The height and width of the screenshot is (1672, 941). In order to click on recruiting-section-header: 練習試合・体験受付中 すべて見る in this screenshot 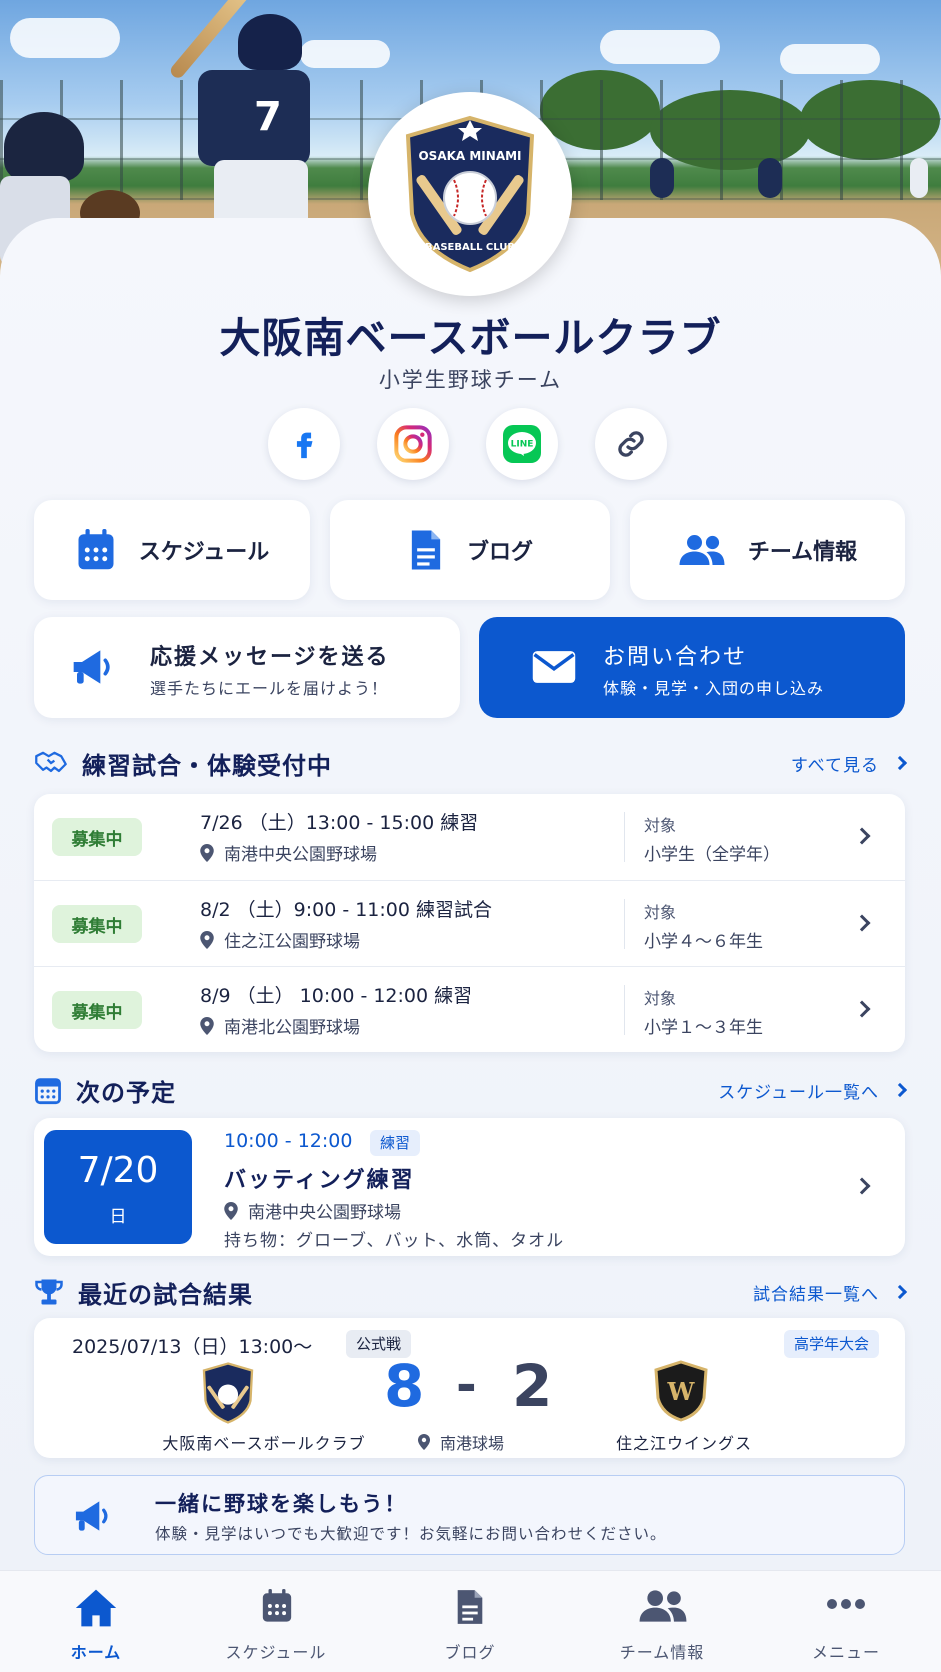, I will do `click(471, 763)`.